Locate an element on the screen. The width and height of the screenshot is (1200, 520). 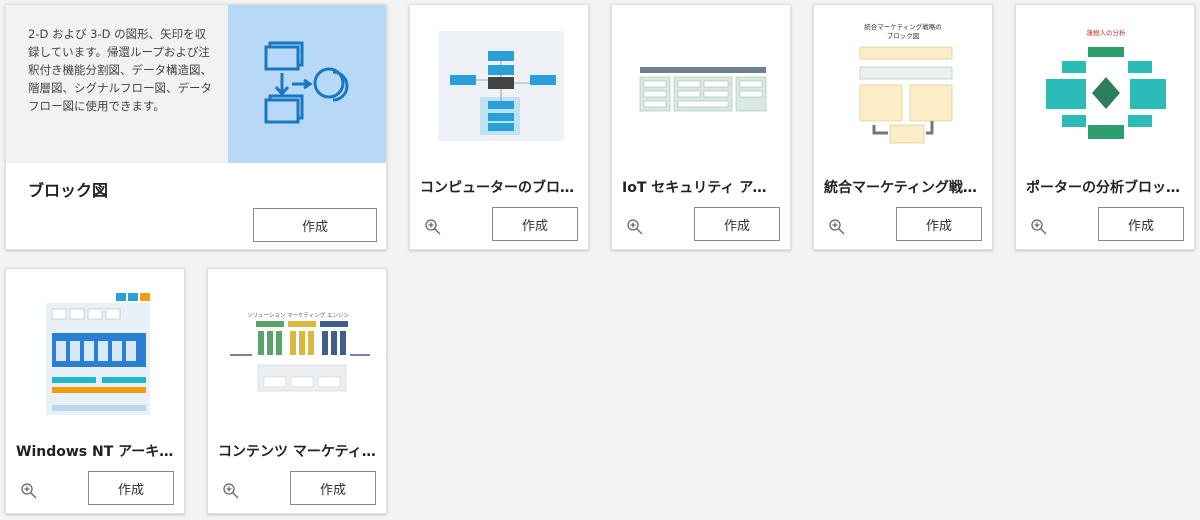
computer-diagram-preview is located at coordinates (501, 86).